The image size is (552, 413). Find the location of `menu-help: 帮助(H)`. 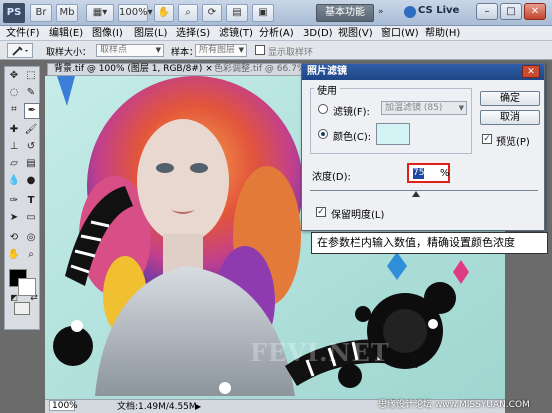

menu-help: 帮助(H) is located at coordinates (442, 33).